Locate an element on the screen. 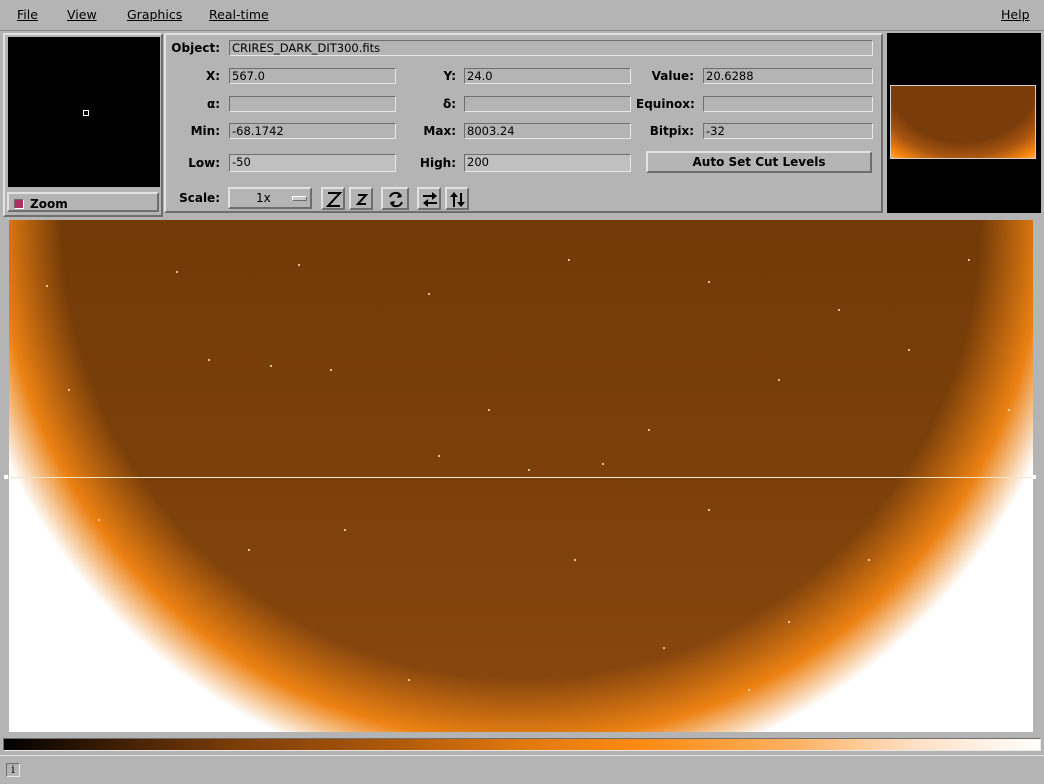 The height and width of the screenshot is (784, 1044). rotate-icon is located at coordinates (396, 199).